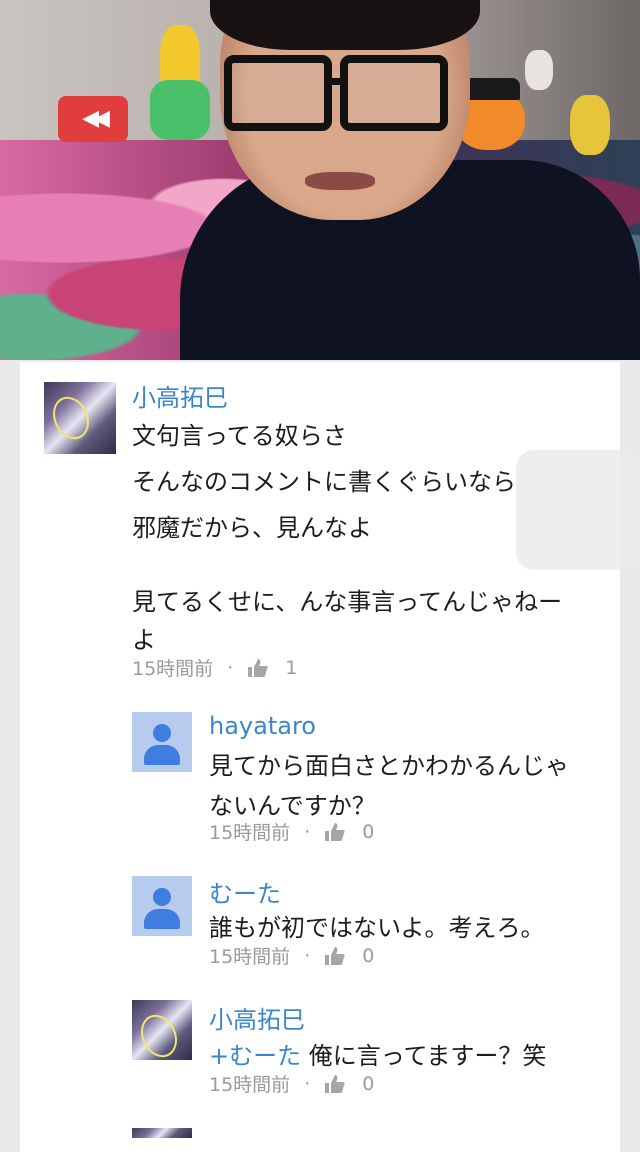 This screenshot has width=640, height=1152. What do you see at coordinates (245, 891) in the screenshot?
I see `comment-author: むーた` at bounding box center [245, 891].